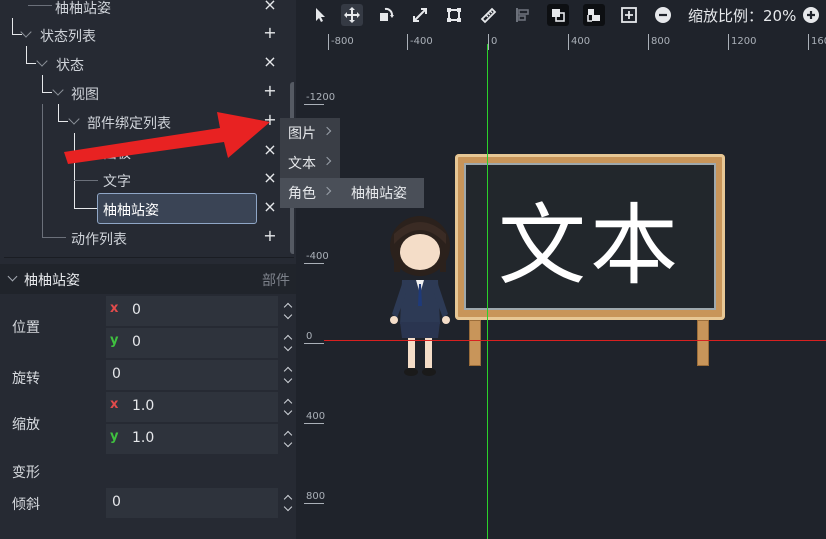  I want to click on pointer-icon, so click(320, 15).